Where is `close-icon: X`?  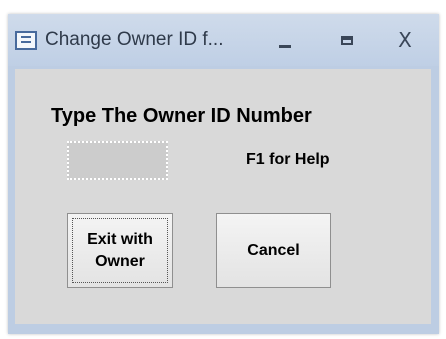
close-icon: X is located at coordinates (405, 40).